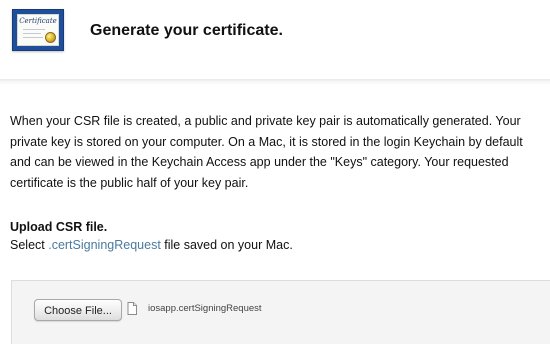  I want to click on certificate-paper: Certificate, so click(38, 30).